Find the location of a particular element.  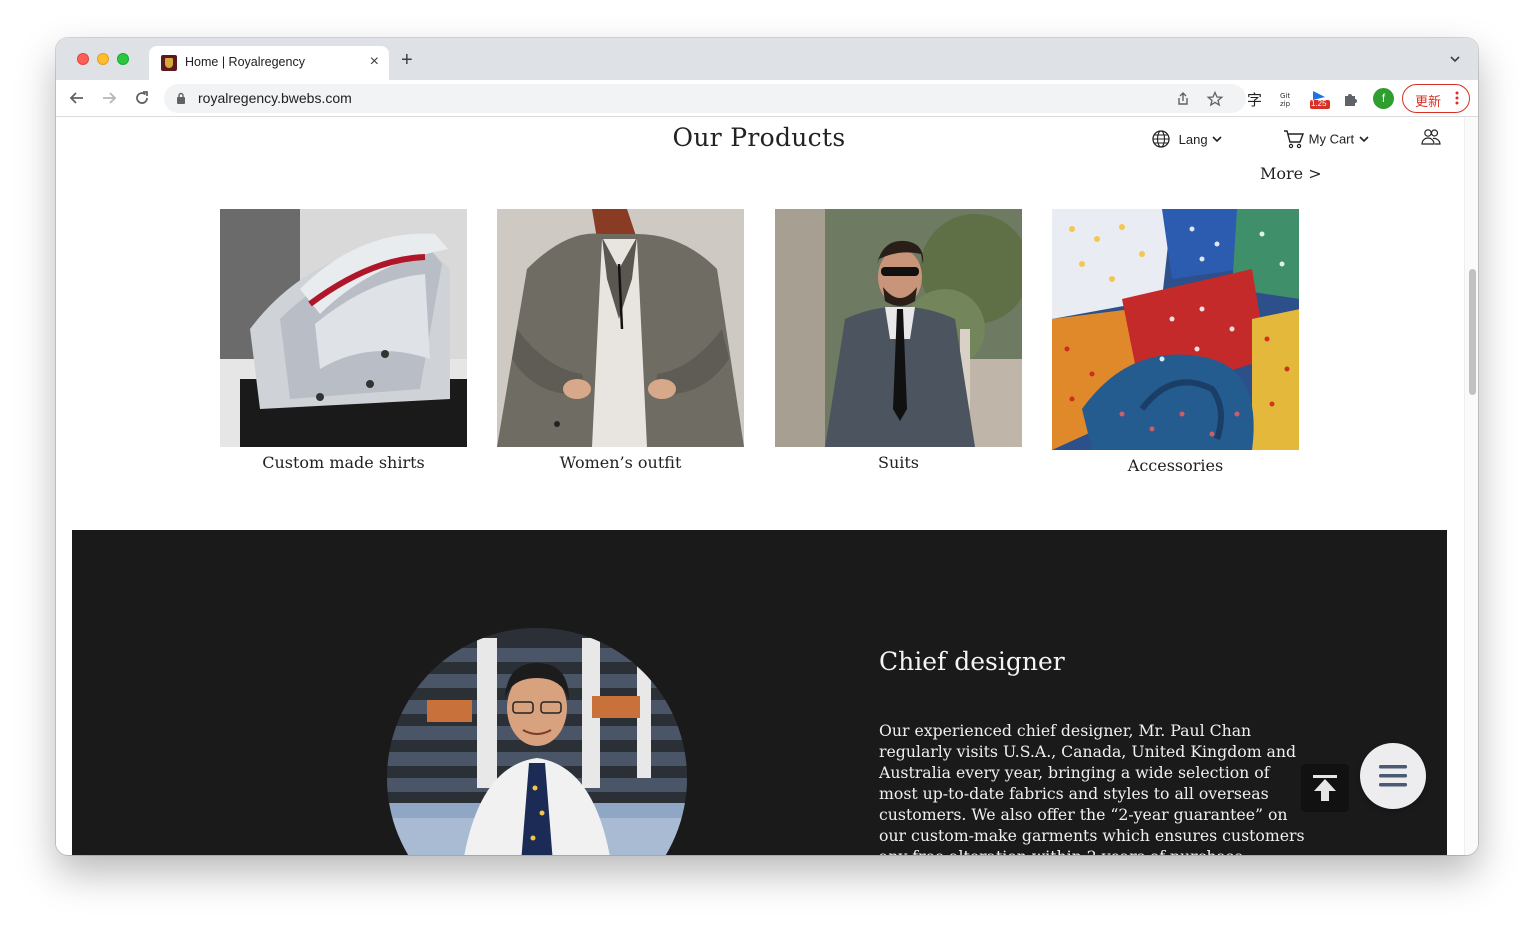

cart-selector: My Cart is located at coordinates (1326, 139).